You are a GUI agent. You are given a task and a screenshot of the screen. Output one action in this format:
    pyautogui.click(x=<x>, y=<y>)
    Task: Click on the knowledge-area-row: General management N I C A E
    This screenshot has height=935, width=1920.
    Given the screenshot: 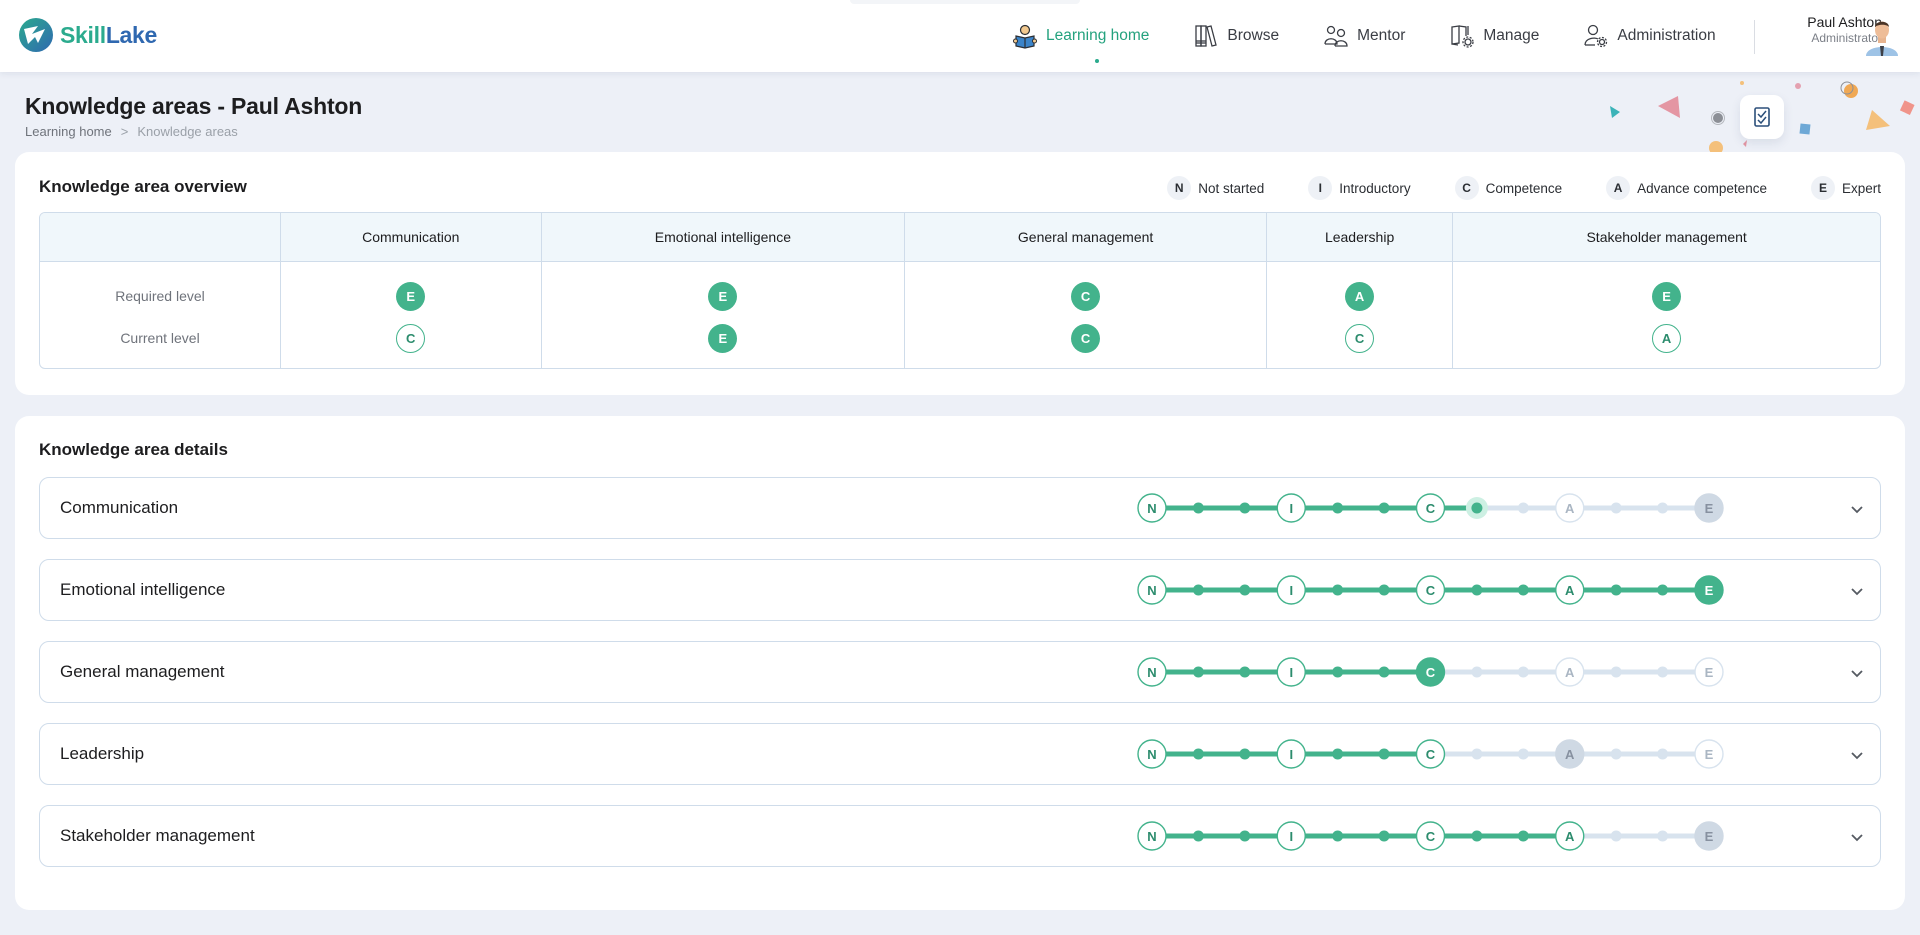 What is the action you would take?
    pyautogui.click(x=960, y=672)
    